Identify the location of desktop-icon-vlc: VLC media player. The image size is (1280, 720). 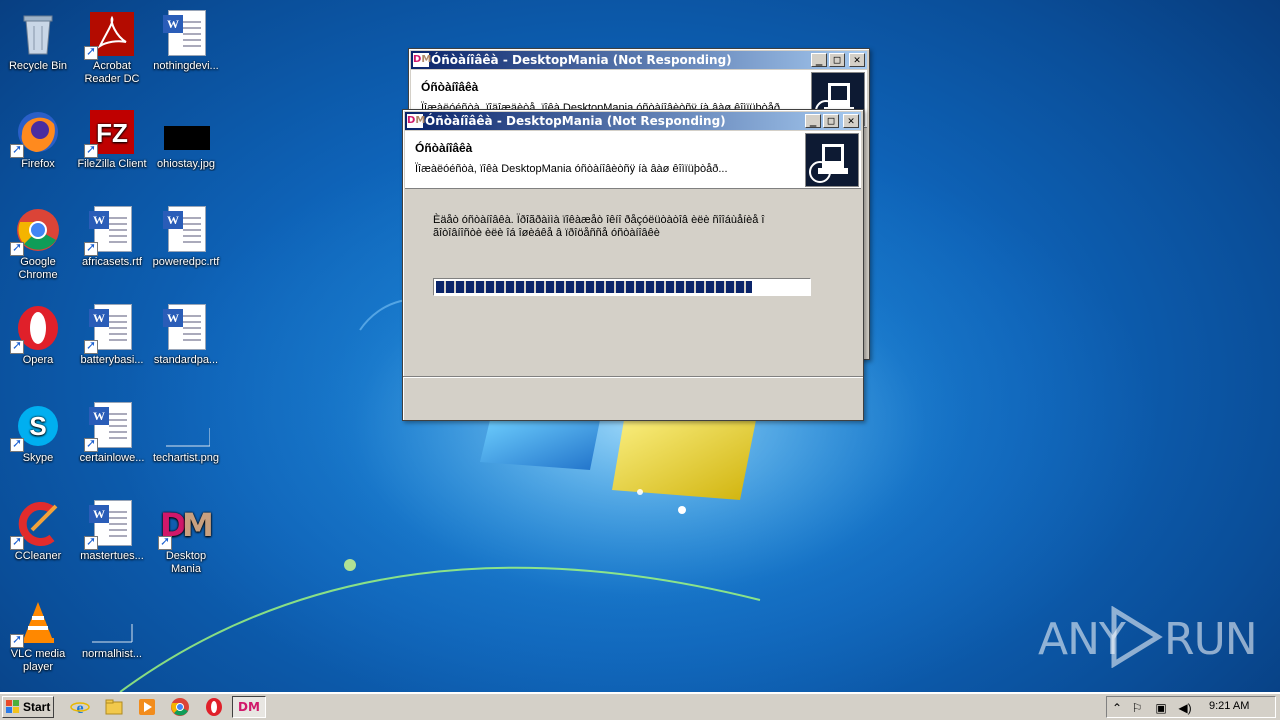
(38, 640).